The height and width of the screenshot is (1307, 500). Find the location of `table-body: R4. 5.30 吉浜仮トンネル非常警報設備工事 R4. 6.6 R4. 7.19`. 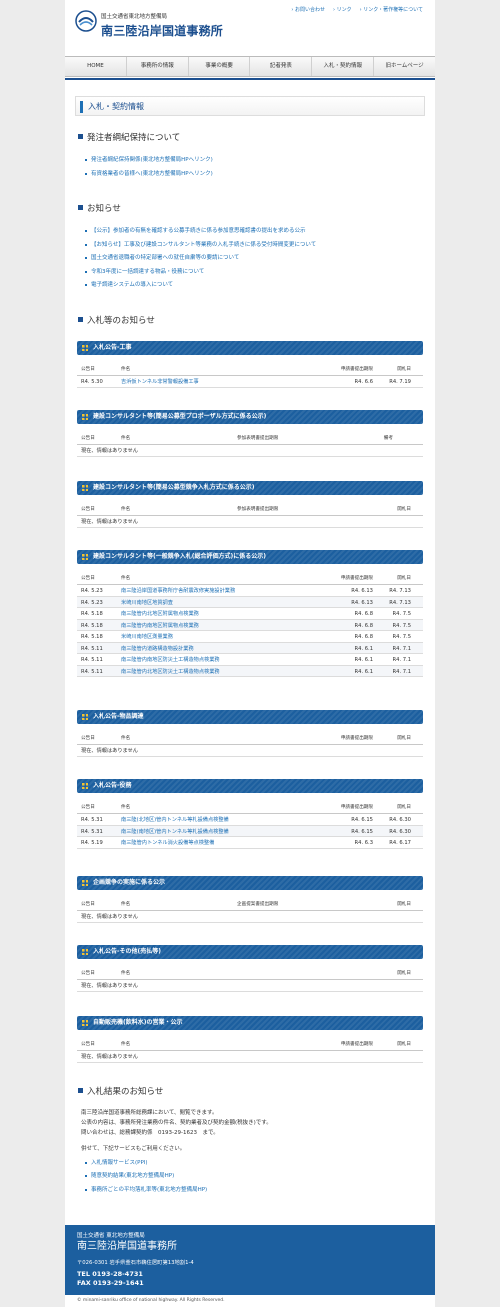

table-body: R4. 5.30 吉浜仮トンネル非常警報設備工事 R4. 6.6 R4. 7.19 is located at coordinates (250, 382).